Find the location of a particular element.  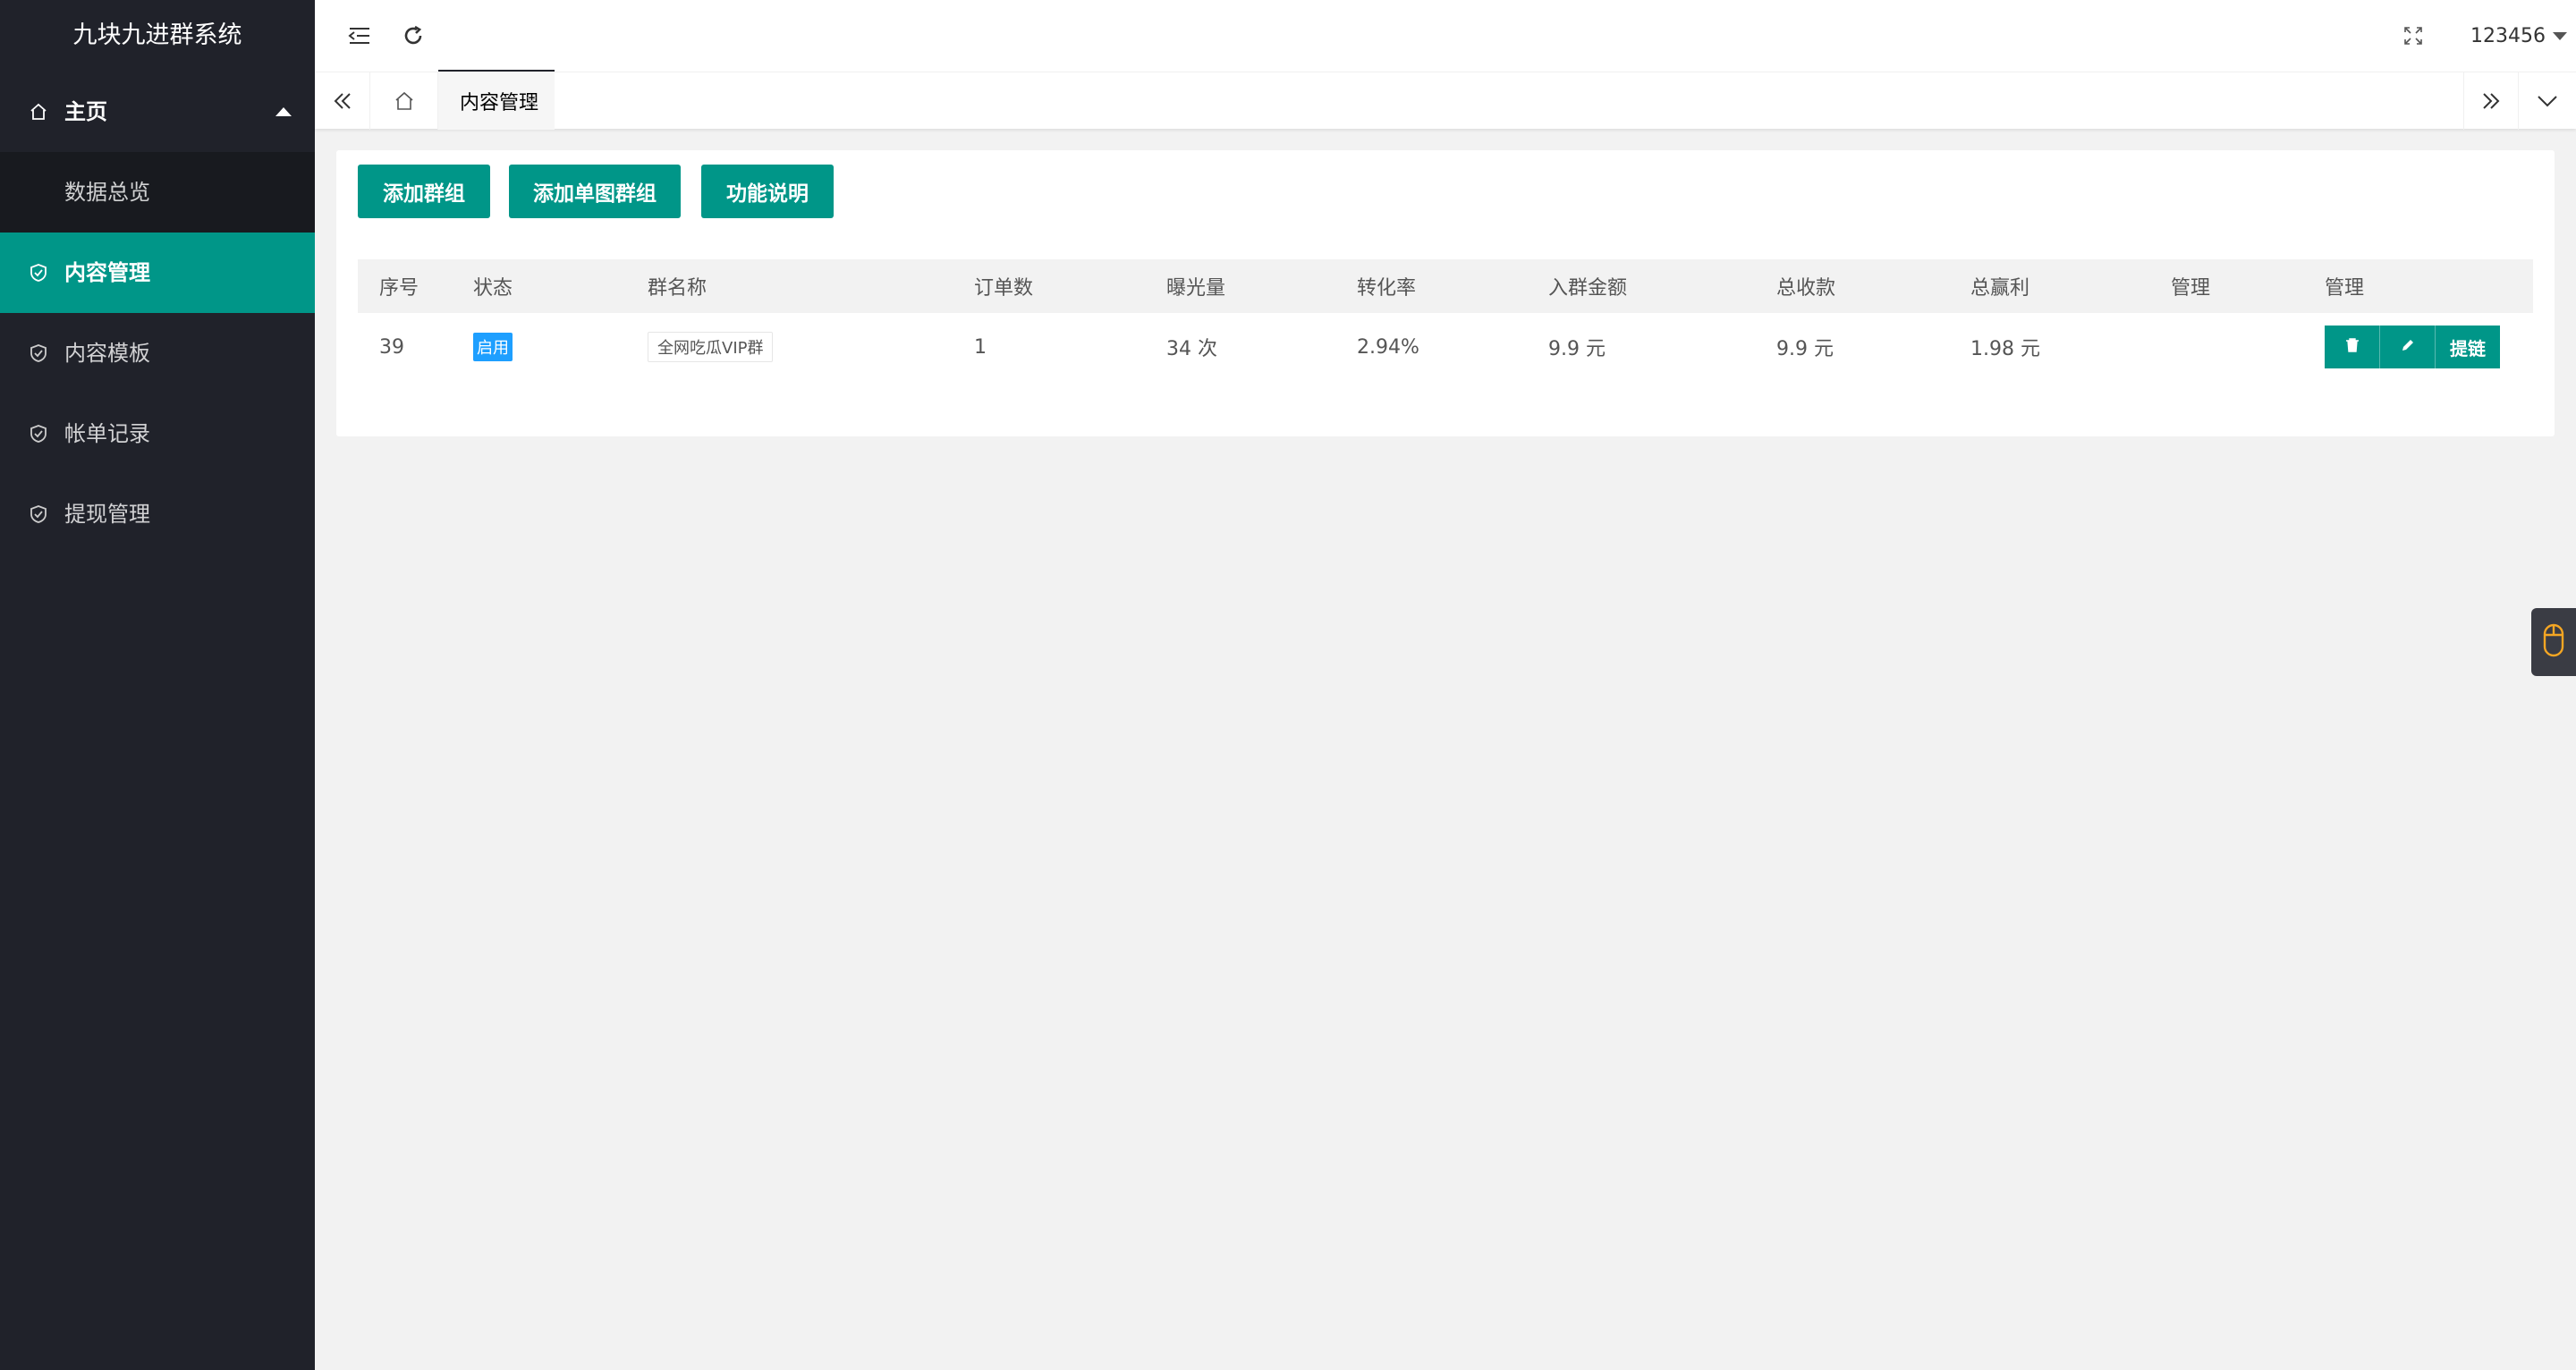

table-header-row: 序号 状态 群名称 订单数 曝光量 转化率 入群金额 总收款 总赢利 管理 管理 is located at coordinates (1445, 286).